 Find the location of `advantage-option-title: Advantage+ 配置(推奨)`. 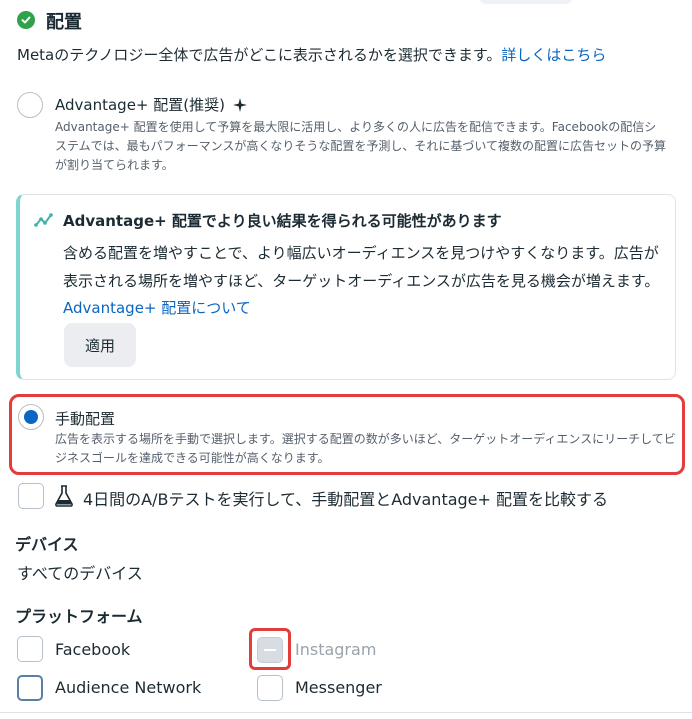

advantage-option-title: Advantage+ 配置(推奨) is located at coordinates (151, 105).